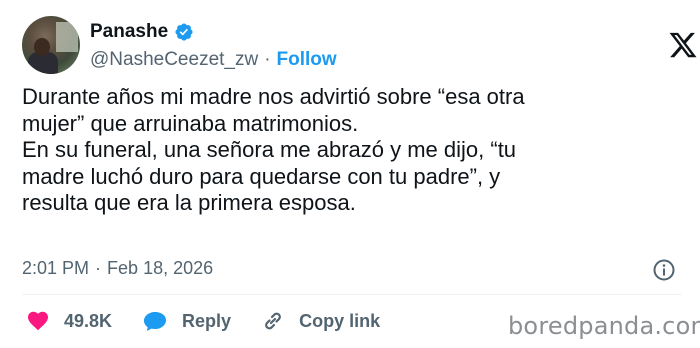  Describe the element at coordinates (273, 321) in the screenshot. I see `link-icon` at that location.